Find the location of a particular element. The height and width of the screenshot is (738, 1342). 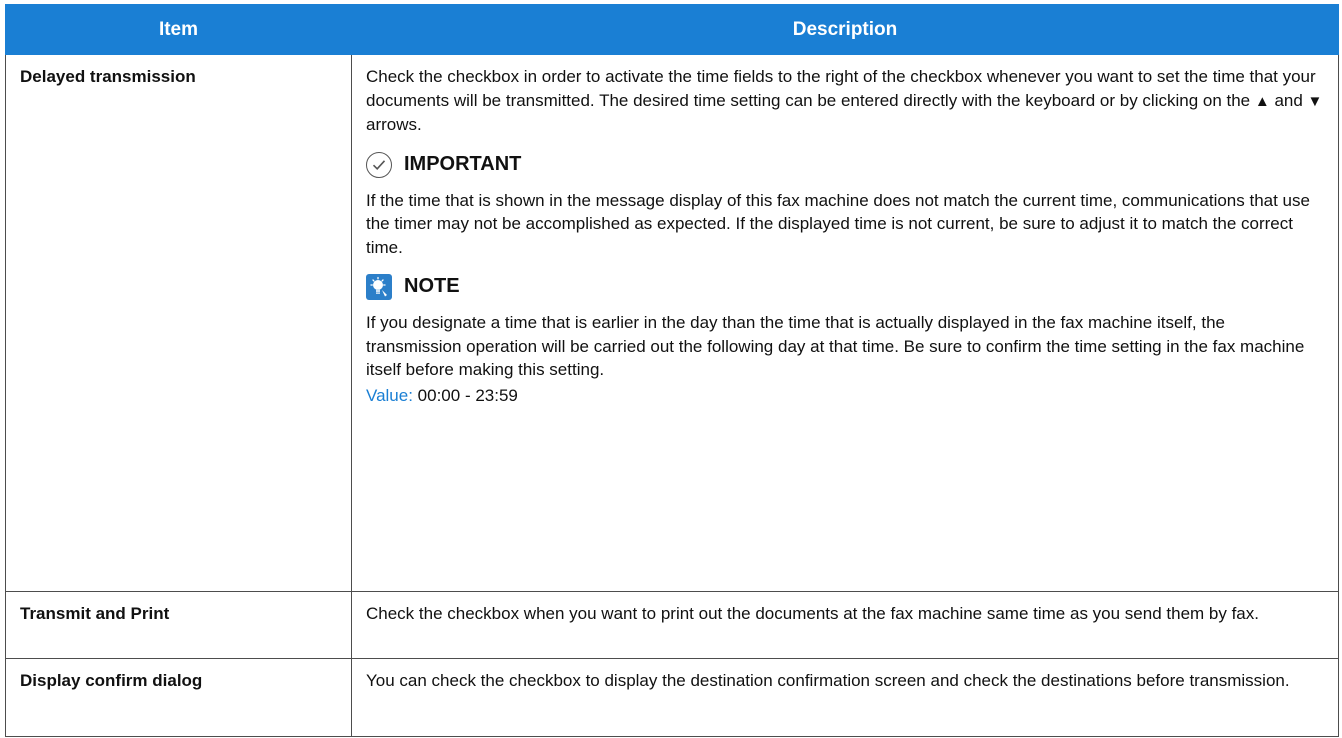

important-heading: IMPORTANT is located at coordinates (845, 165).